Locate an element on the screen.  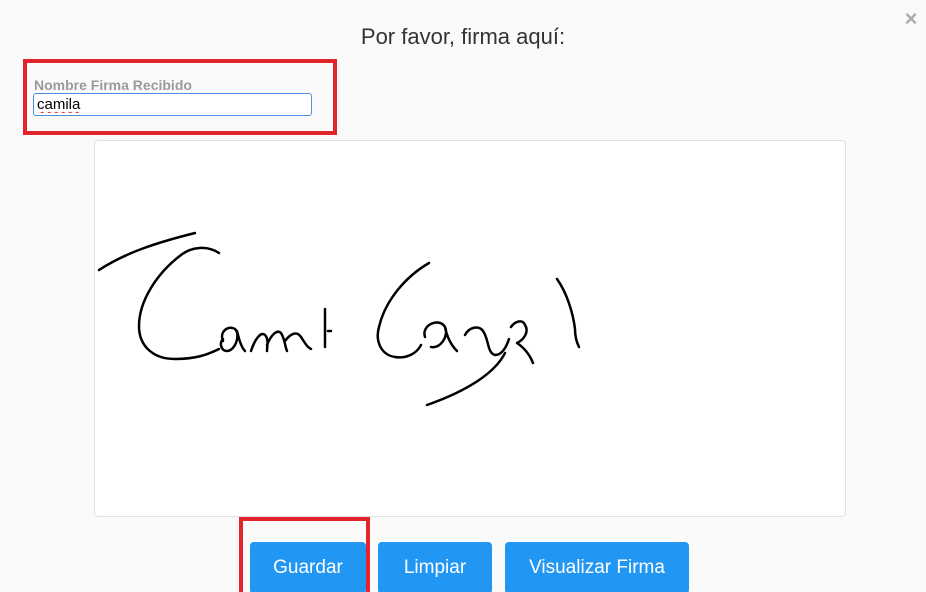
dialog-title: Por favor, firma aquí: is located at coordinates (463, 36).